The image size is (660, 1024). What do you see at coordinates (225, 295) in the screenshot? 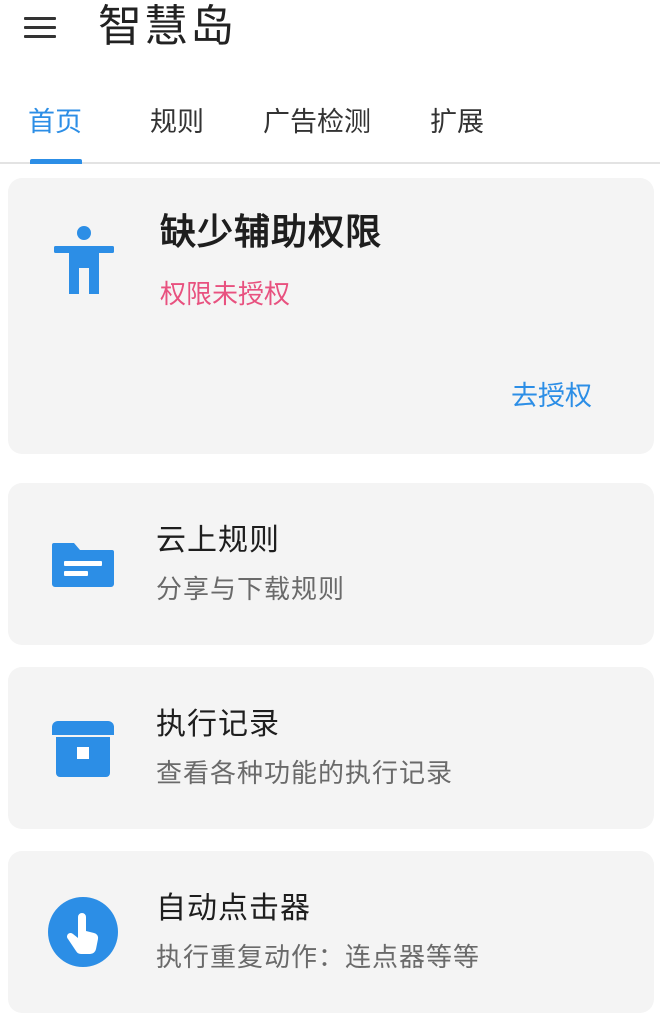
I see `permission-status: 权限未授权` at bounding box center [225, 295].